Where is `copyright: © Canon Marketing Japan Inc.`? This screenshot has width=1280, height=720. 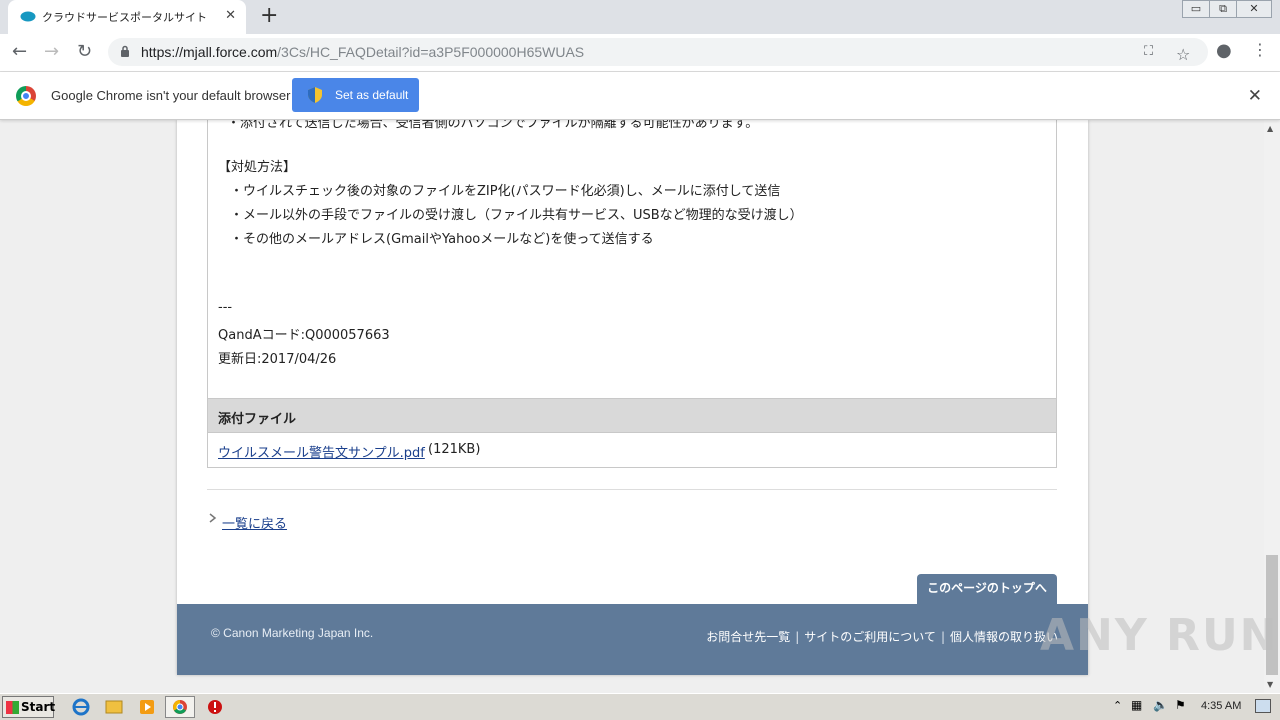 copyright: © Canon Marketing Japan Inc. is located at coordinates (292, 633).